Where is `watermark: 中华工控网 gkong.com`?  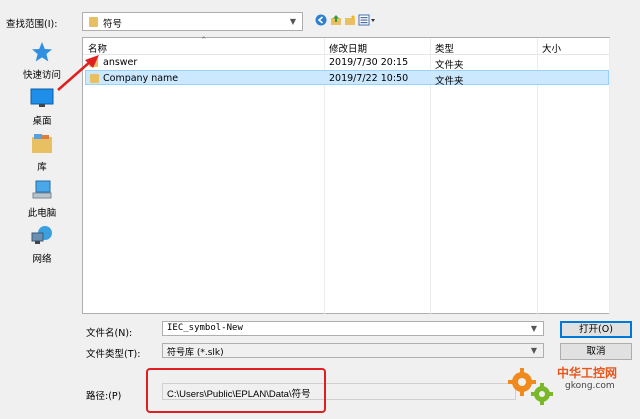
watermark: 中华工控网 gkong.com is located at coordinates (572, 385).